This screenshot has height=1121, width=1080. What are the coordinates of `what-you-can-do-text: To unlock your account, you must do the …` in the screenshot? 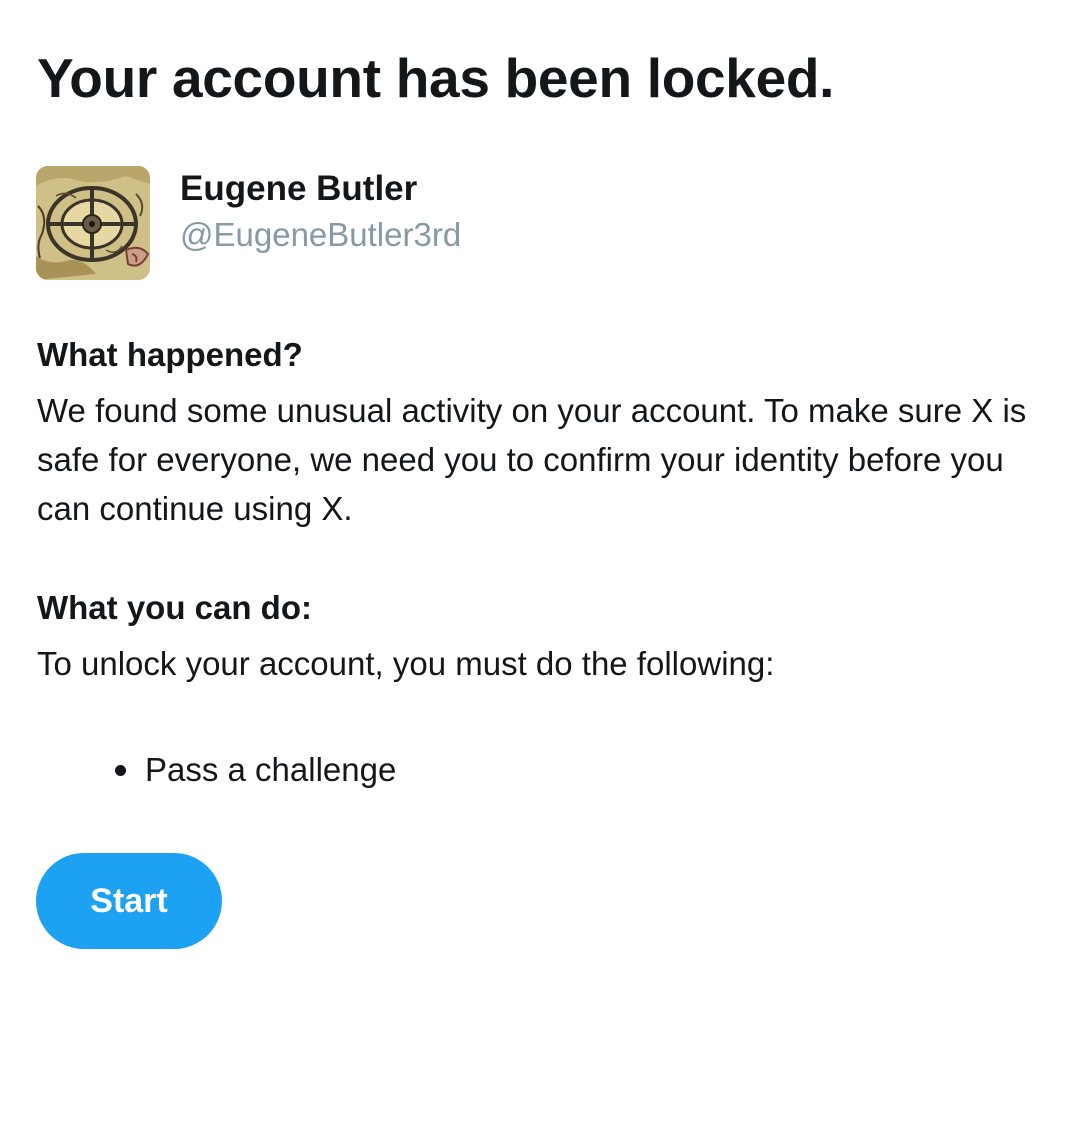 It's located at (406, 663).